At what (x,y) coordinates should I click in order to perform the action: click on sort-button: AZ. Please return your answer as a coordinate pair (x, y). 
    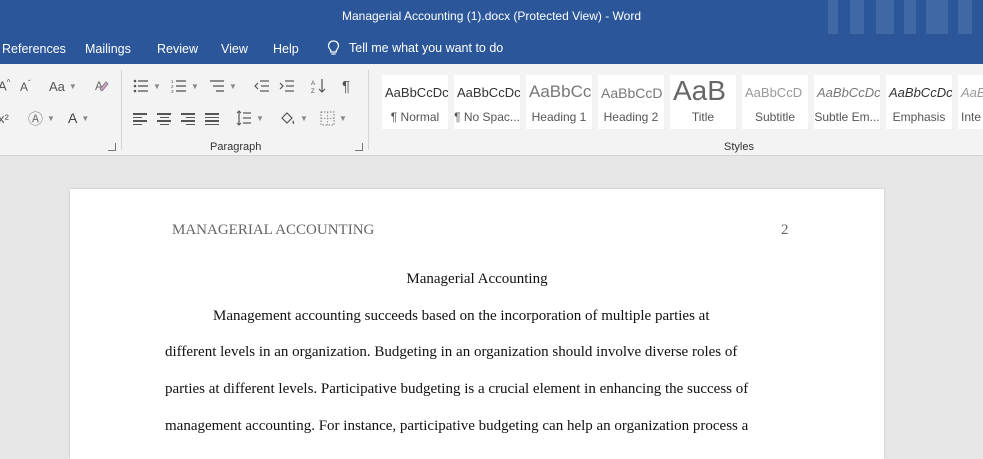
    Looking at the image, I should click on (319, 86).